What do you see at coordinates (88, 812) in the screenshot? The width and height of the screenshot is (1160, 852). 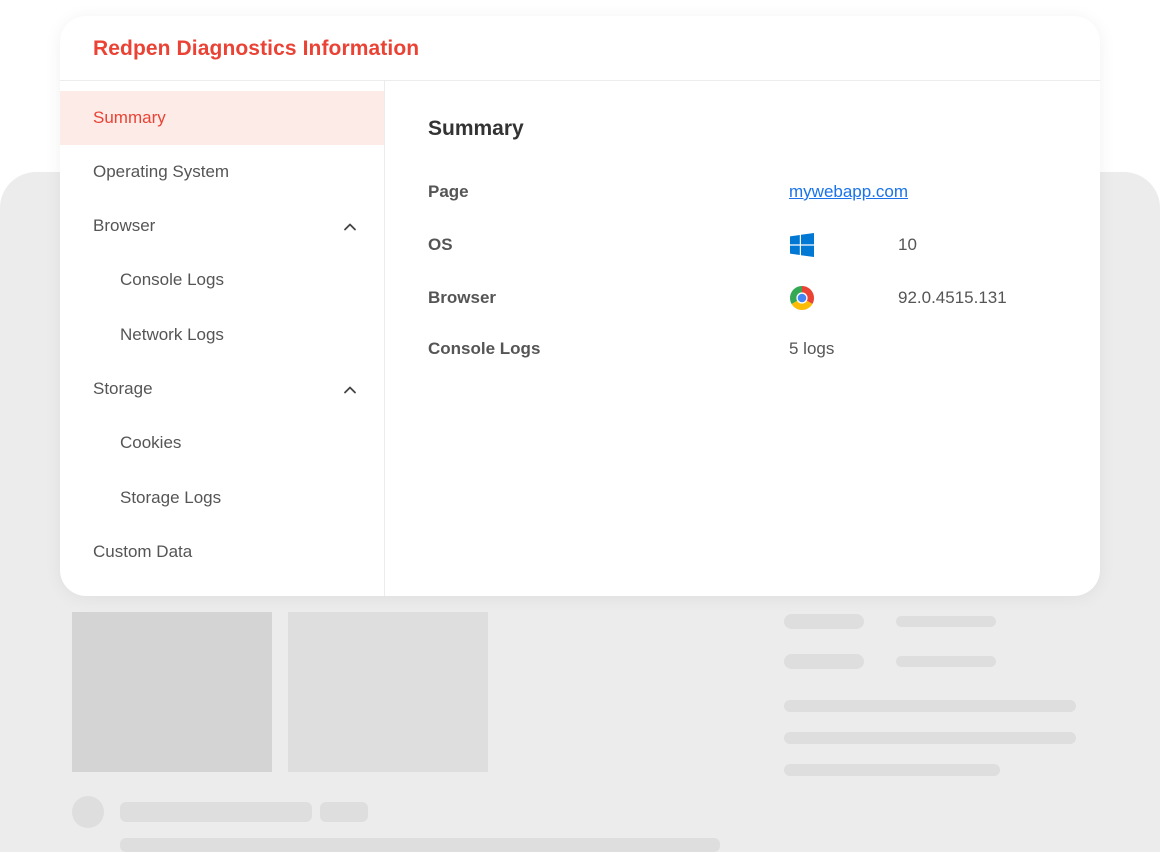 I see `skeleton-avatar` at bounding box center [88, 812].